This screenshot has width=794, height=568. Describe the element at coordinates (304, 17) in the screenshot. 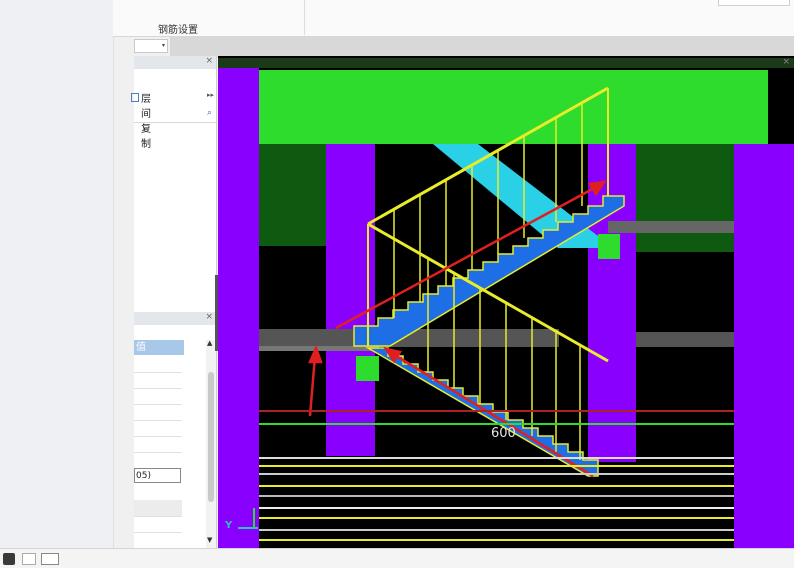

I see `ribbon-separator` at that location.